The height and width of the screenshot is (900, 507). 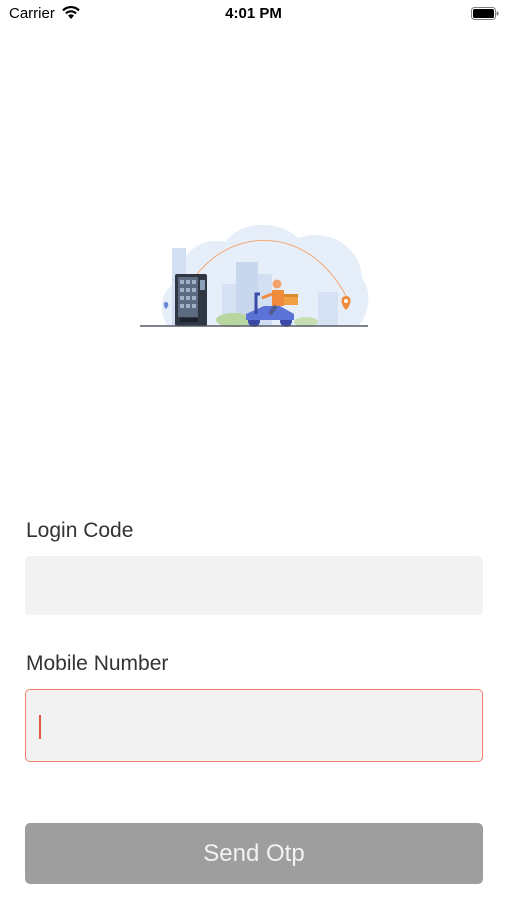 What do you see at coordinates (254, 275) in the screenshot?
I see `delivery-scooter-illustration` at bounding box center [254, 275].